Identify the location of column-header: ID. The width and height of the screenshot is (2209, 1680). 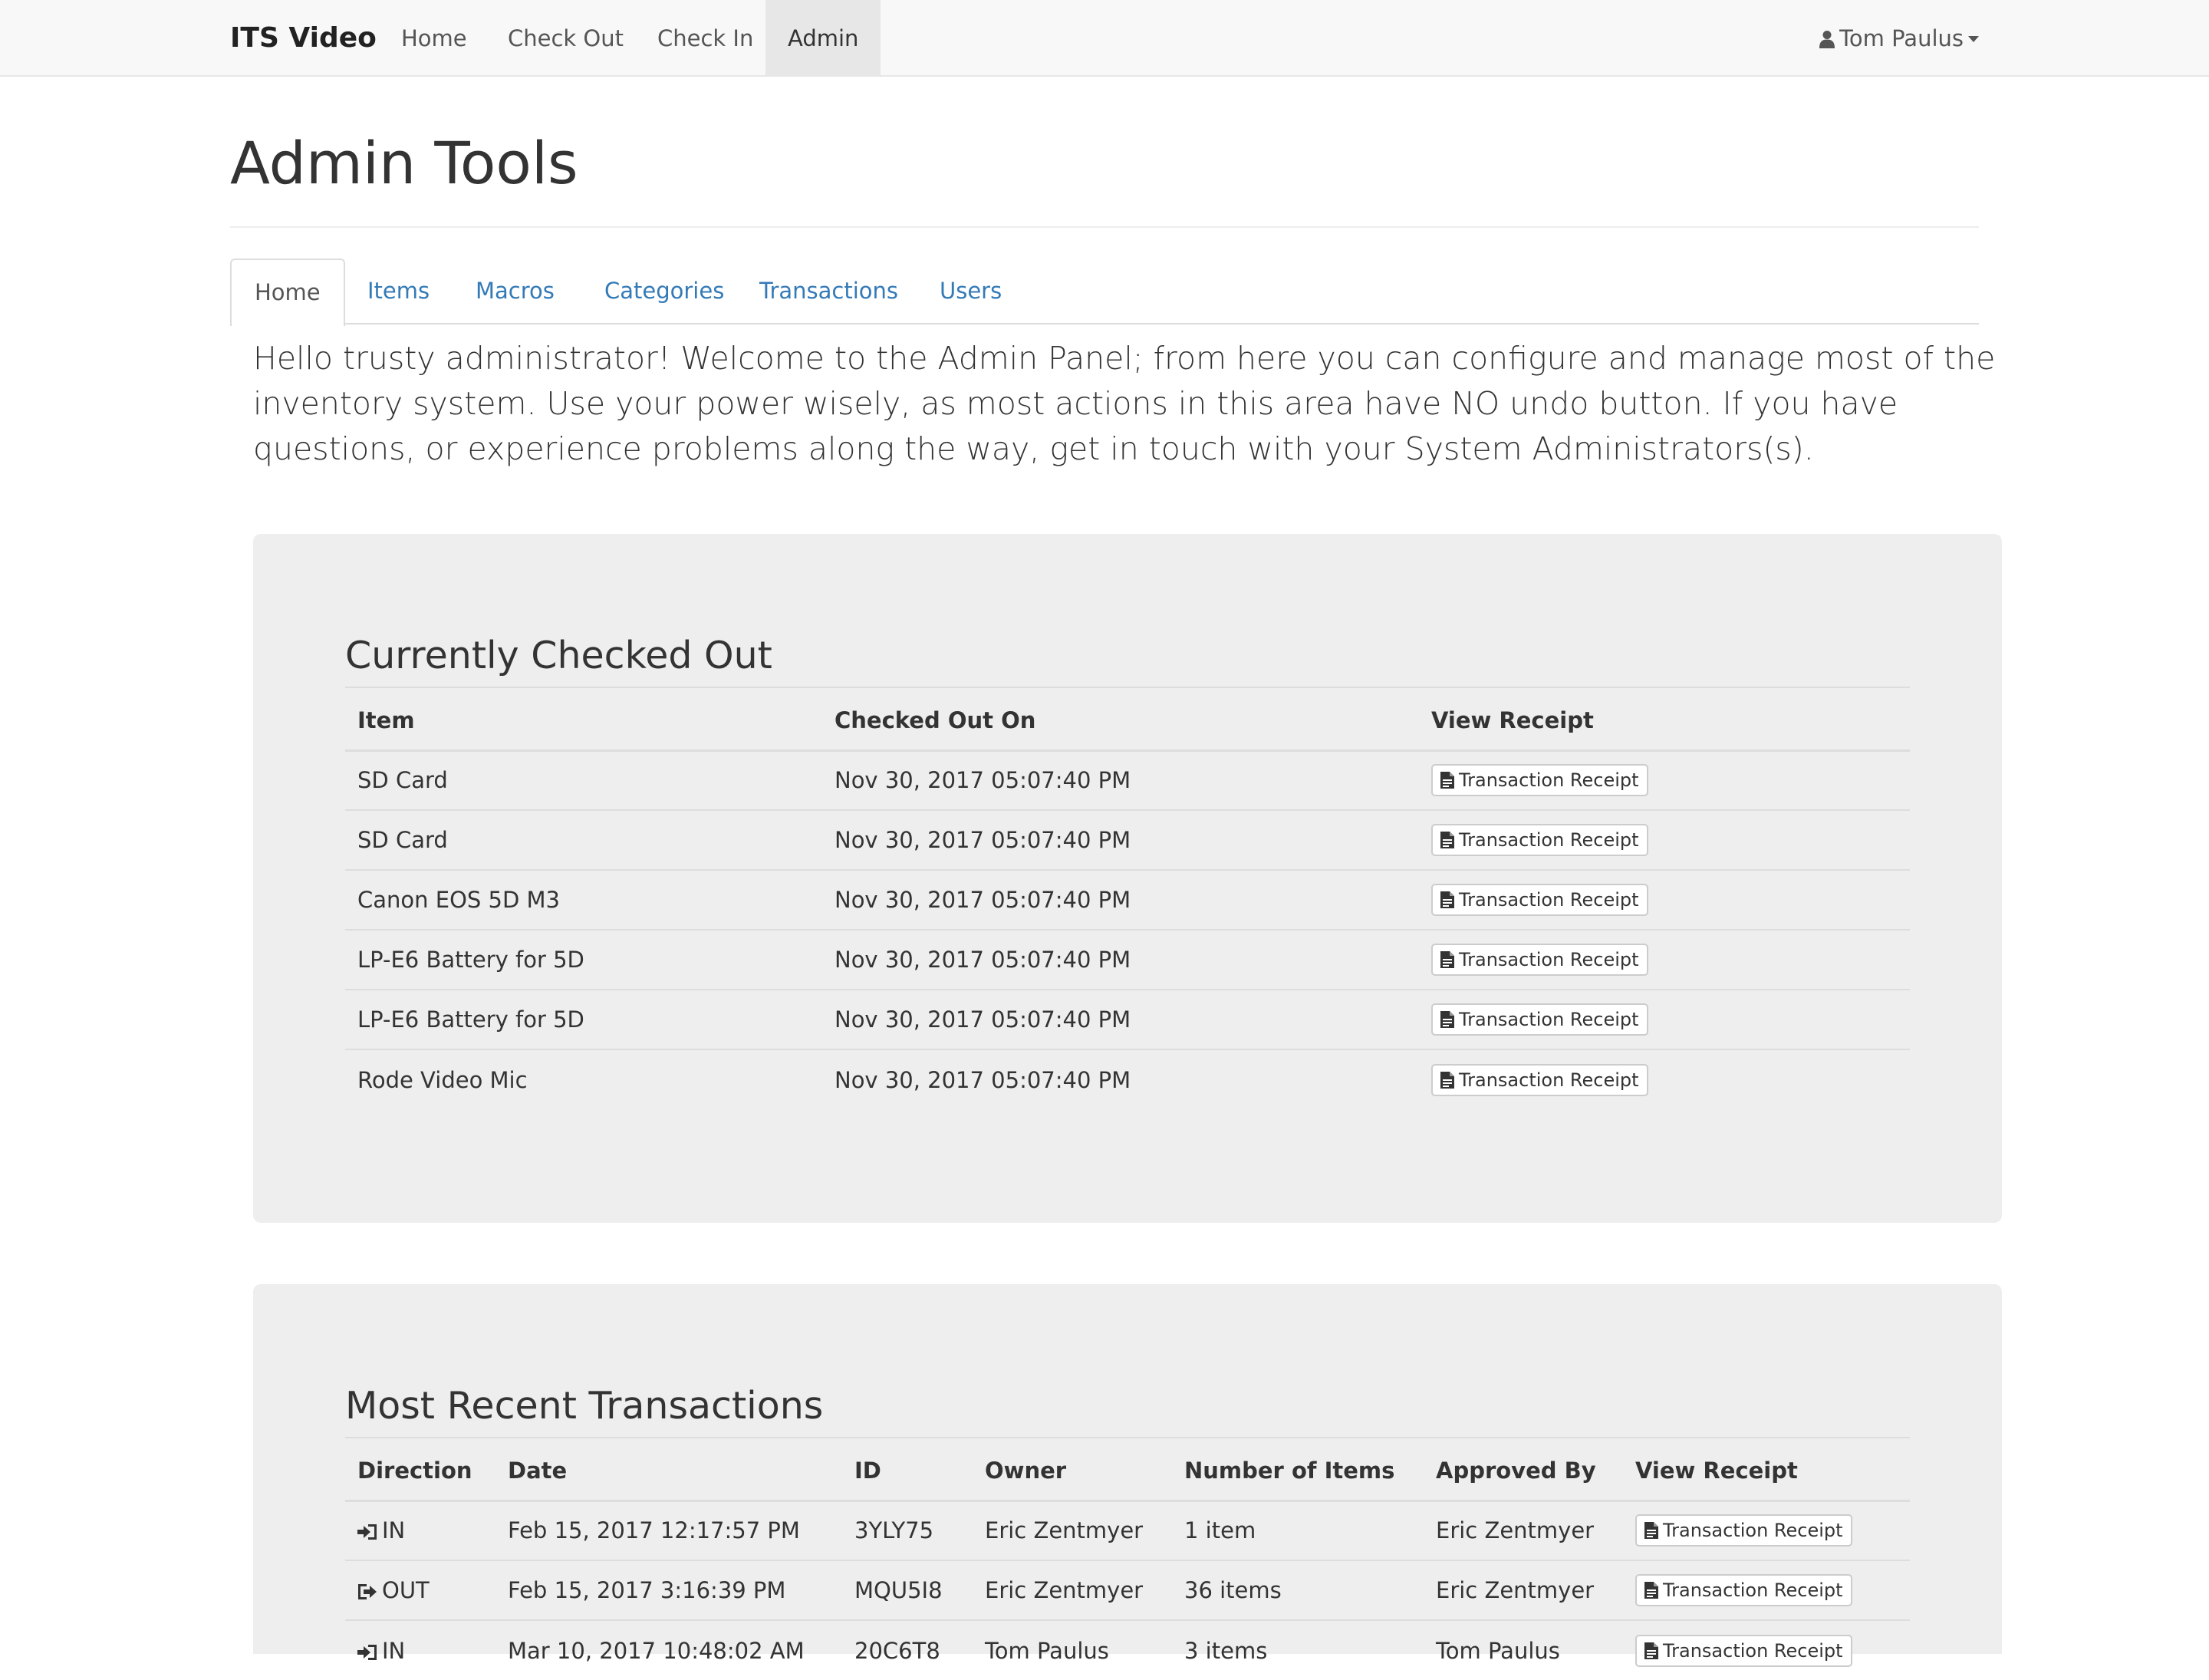
(907, 1472).